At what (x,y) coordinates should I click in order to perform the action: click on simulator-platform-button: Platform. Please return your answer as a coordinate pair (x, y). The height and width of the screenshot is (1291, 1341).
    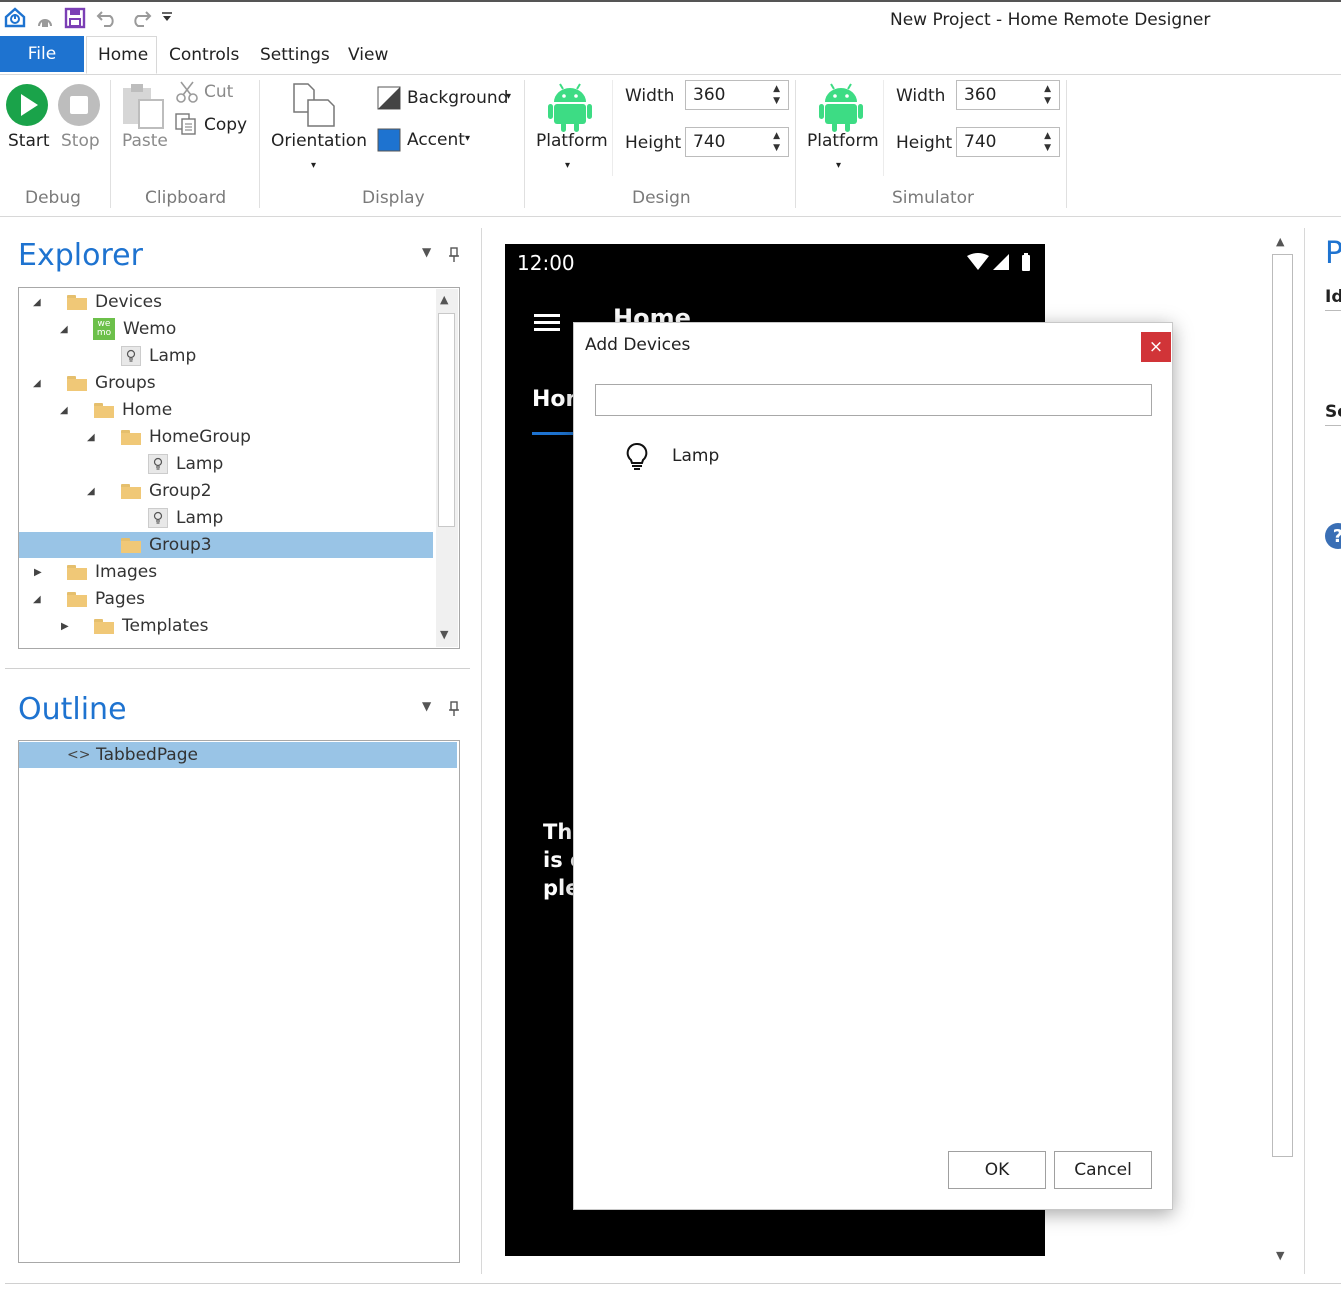
    Looking at the image, I should click on (843, 141).